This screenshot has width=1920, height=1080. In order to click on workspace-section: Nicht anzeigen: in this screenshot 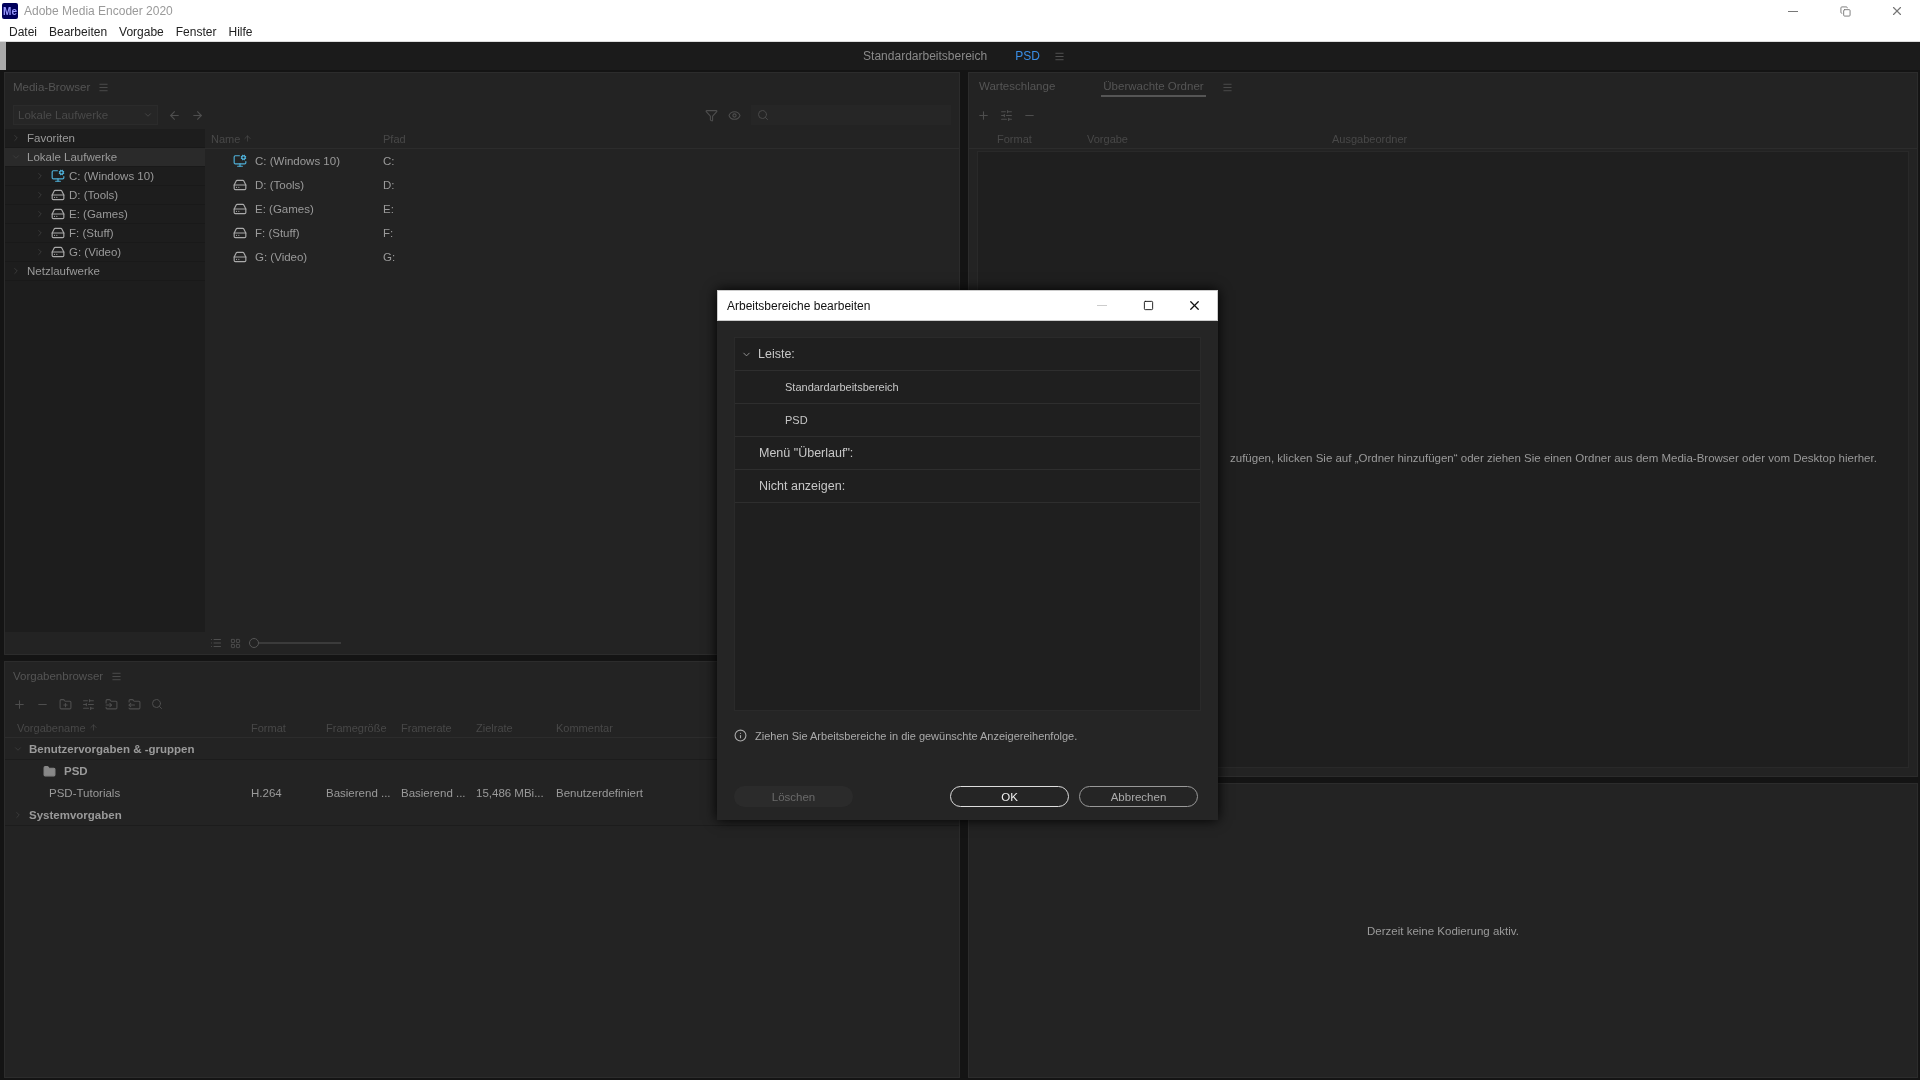, I will do `click(967, 486)`.